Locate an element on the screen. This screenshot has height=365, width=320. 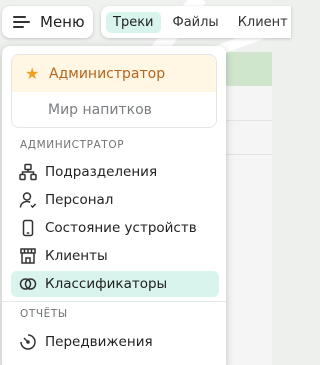
menu-button: Меню is located at coordinates (47, 22).